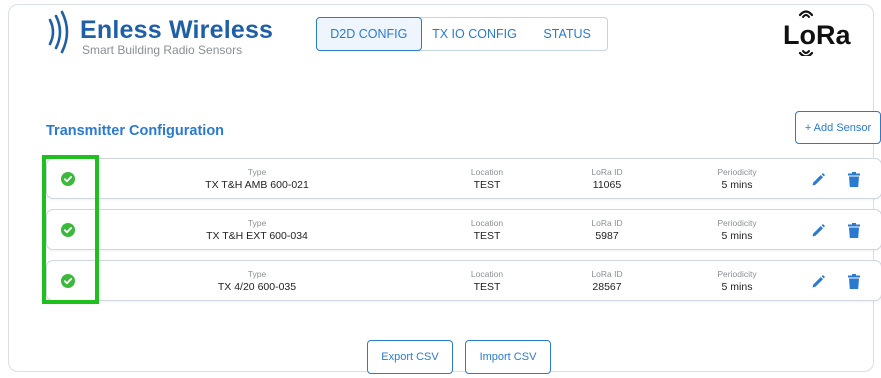  I want to click on lora-id-value: 11065, so click(607, 185).